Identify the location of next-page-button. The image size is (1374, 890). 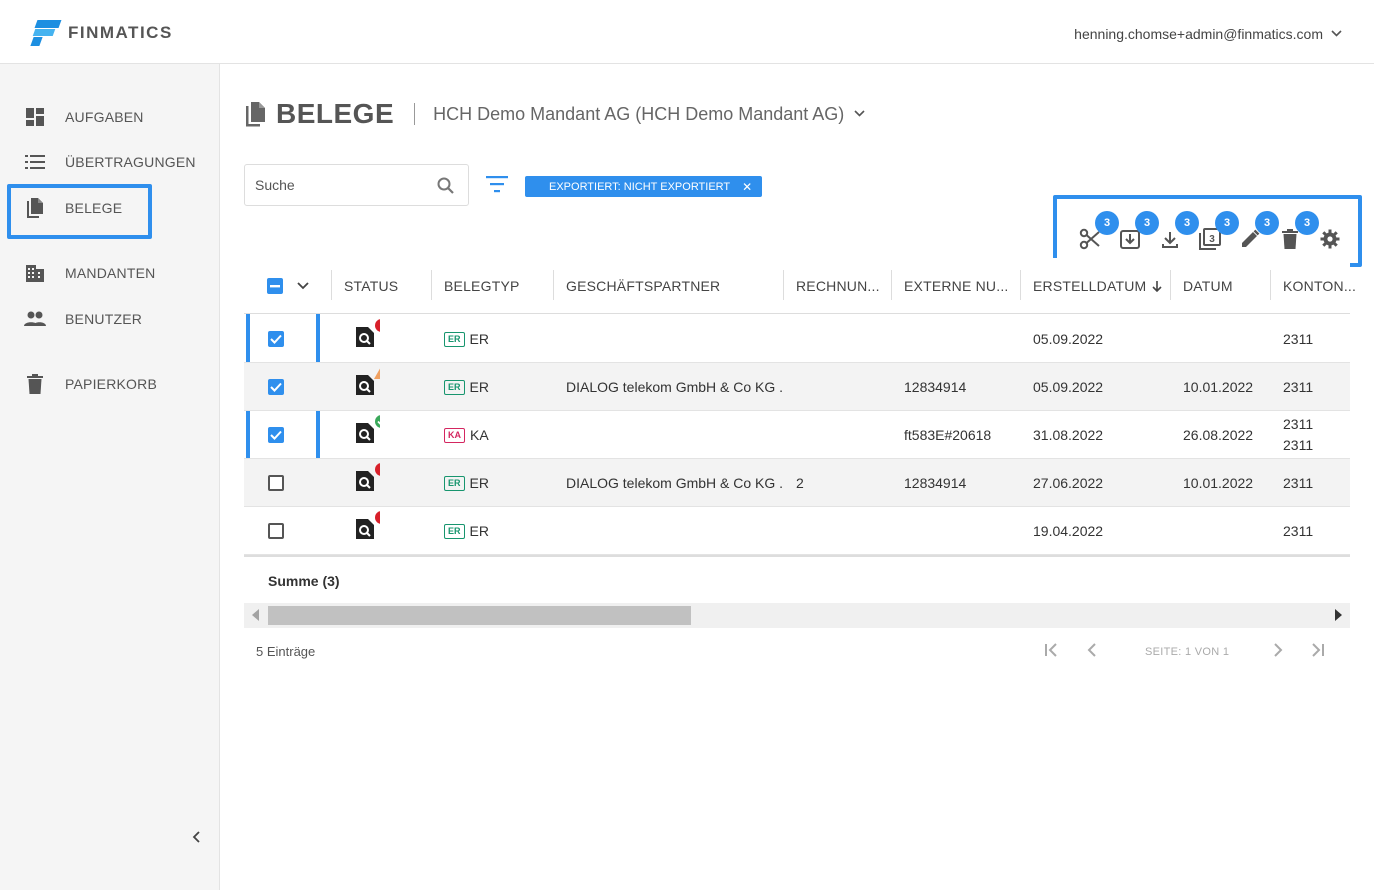
(1278, 650).